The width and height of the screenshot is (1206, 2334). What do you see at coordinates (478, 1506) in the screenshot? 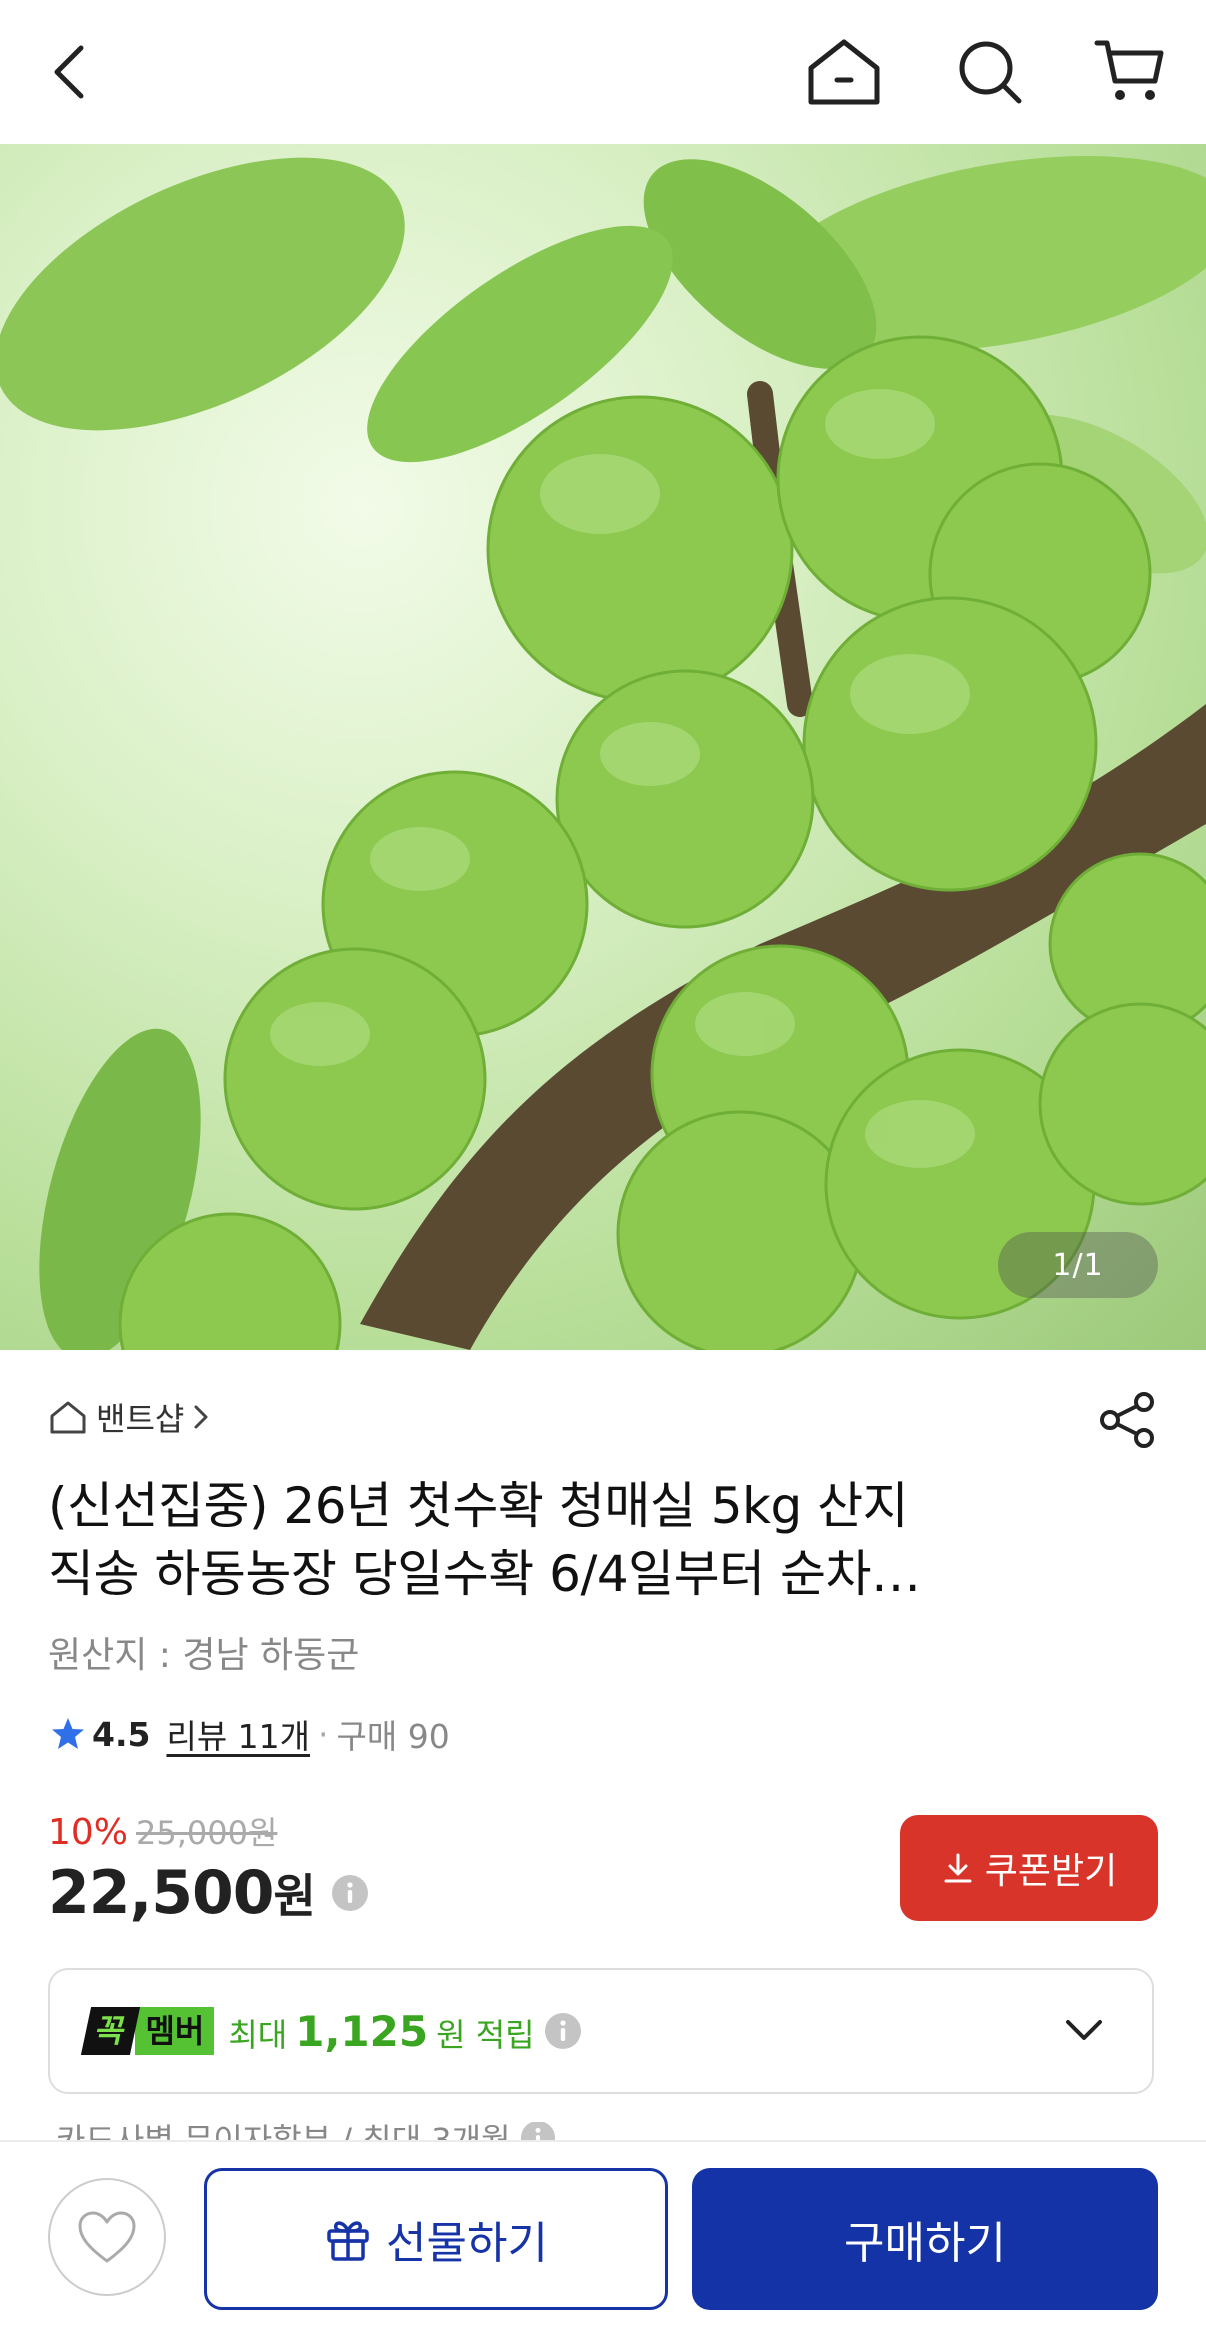
I see `product-title-line-1: (신선집중) 26년 첫수확 청매실 5kg 산지` at bounding box center [478, 1506].